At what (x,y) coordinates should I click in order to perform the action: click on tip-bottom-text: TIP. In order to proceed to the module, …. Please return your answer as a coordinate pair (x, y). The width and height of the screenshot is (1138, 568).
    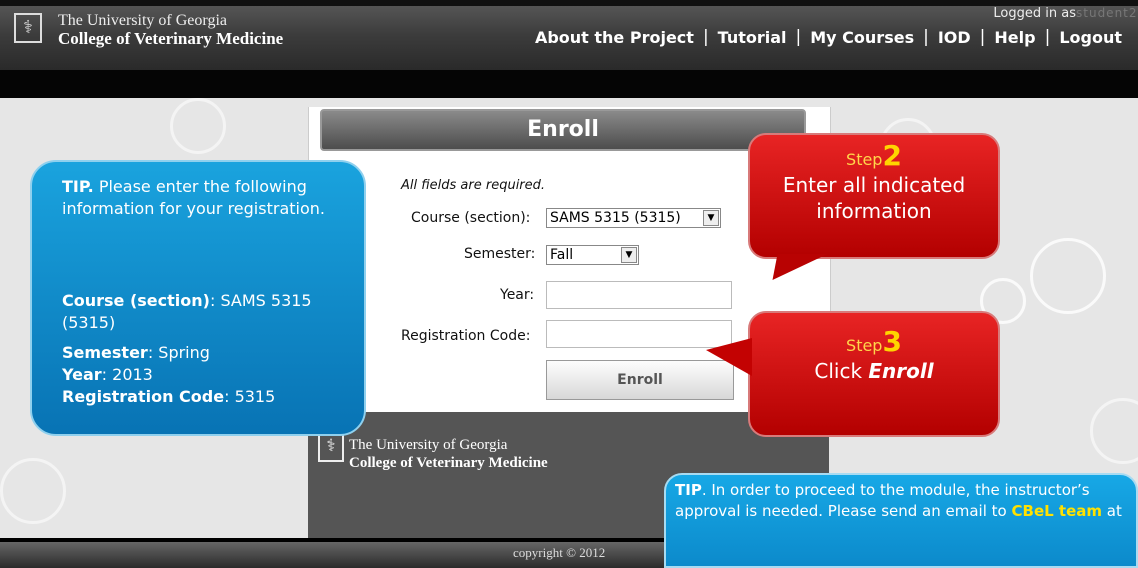
    Looking at the image, I should click on (902, 501).